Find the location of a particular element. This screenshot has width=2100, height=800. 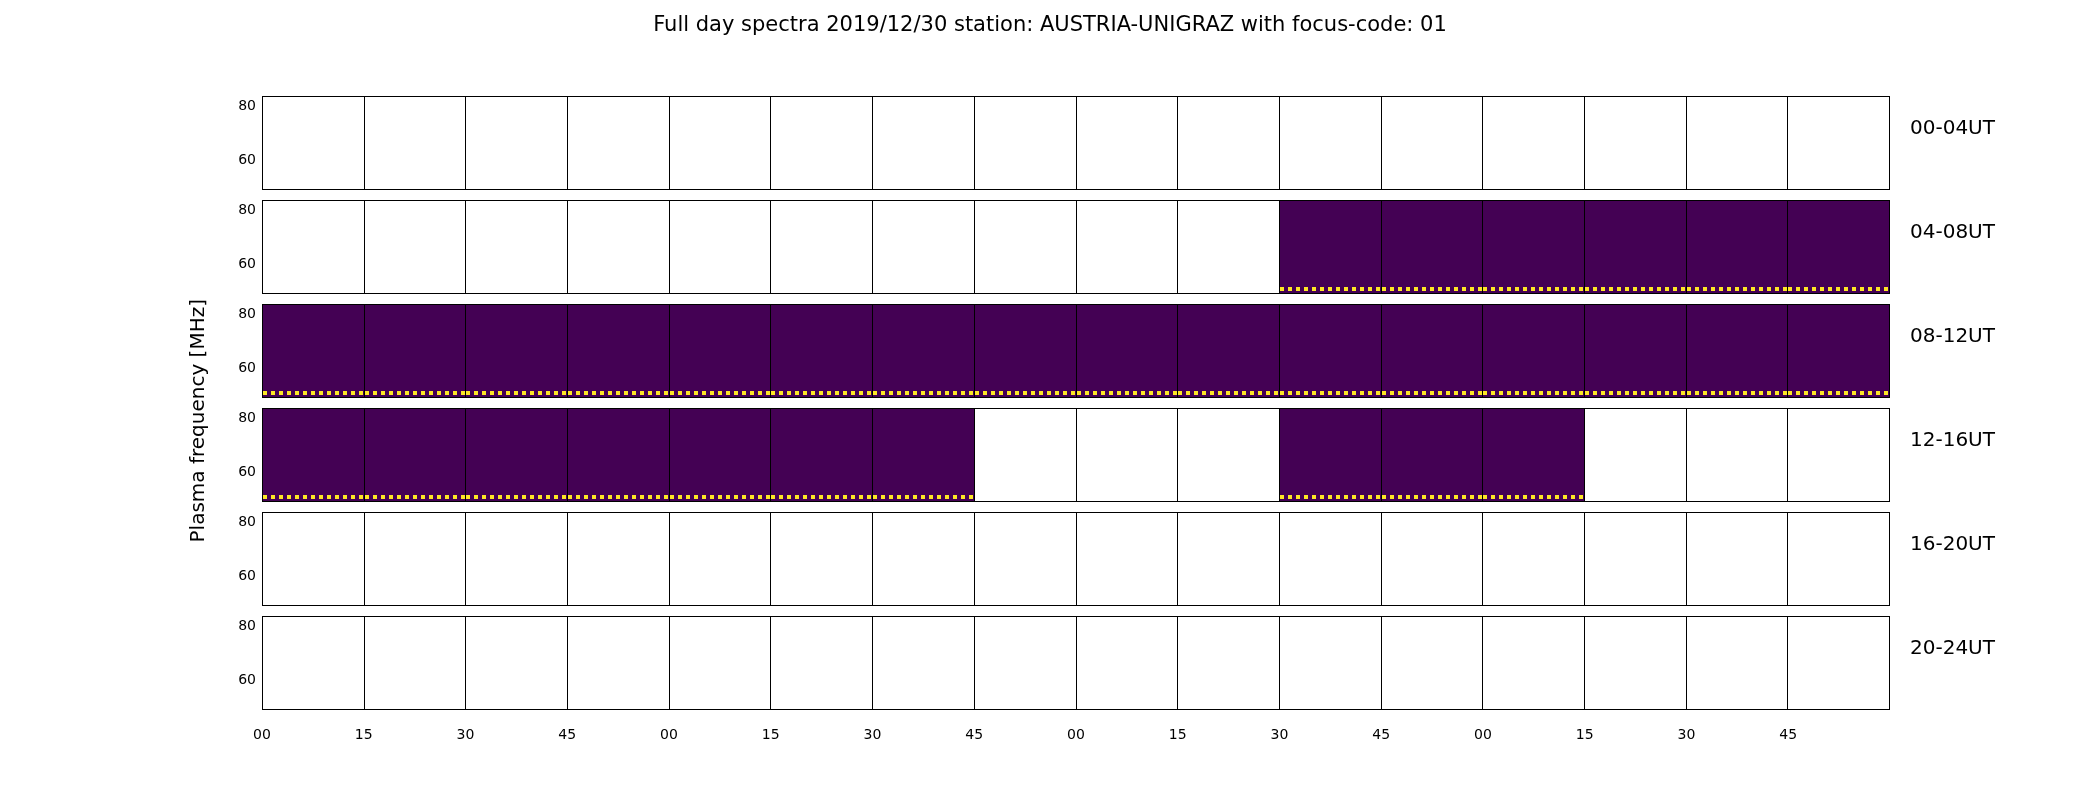

row-label: 08-12UT is located at coordinates (1952, 335).